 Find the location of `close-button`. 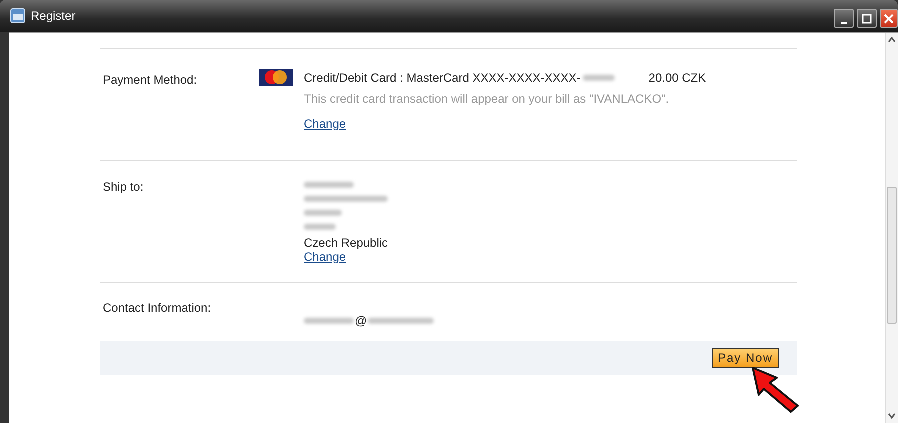

close-button is located at coordinates (889, 18).